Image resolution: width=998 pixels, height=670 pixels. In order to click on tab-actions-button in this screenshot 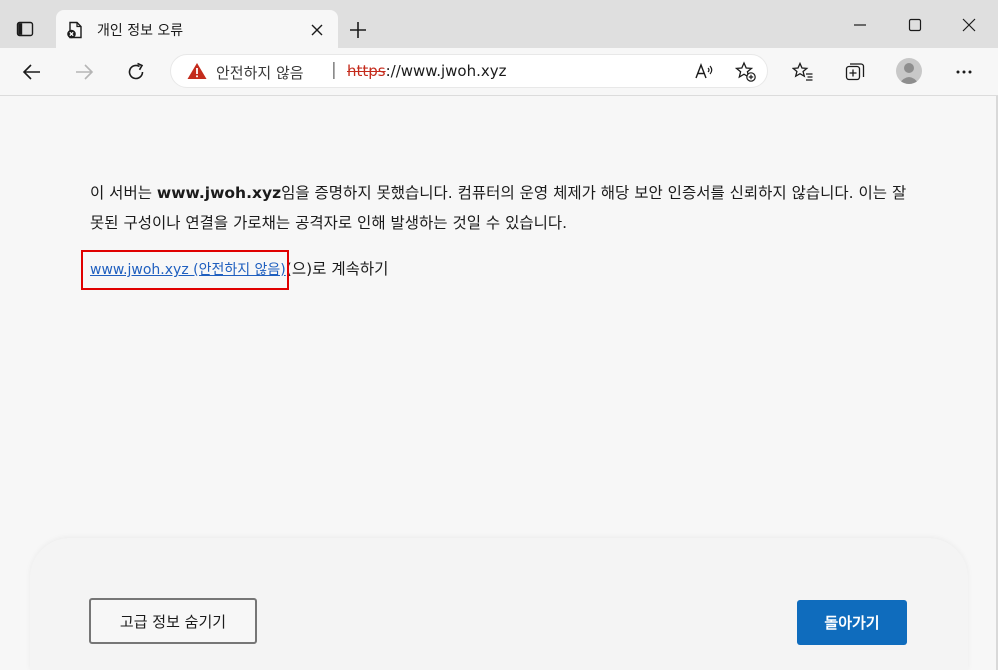, I will do `click(25, 29)`.